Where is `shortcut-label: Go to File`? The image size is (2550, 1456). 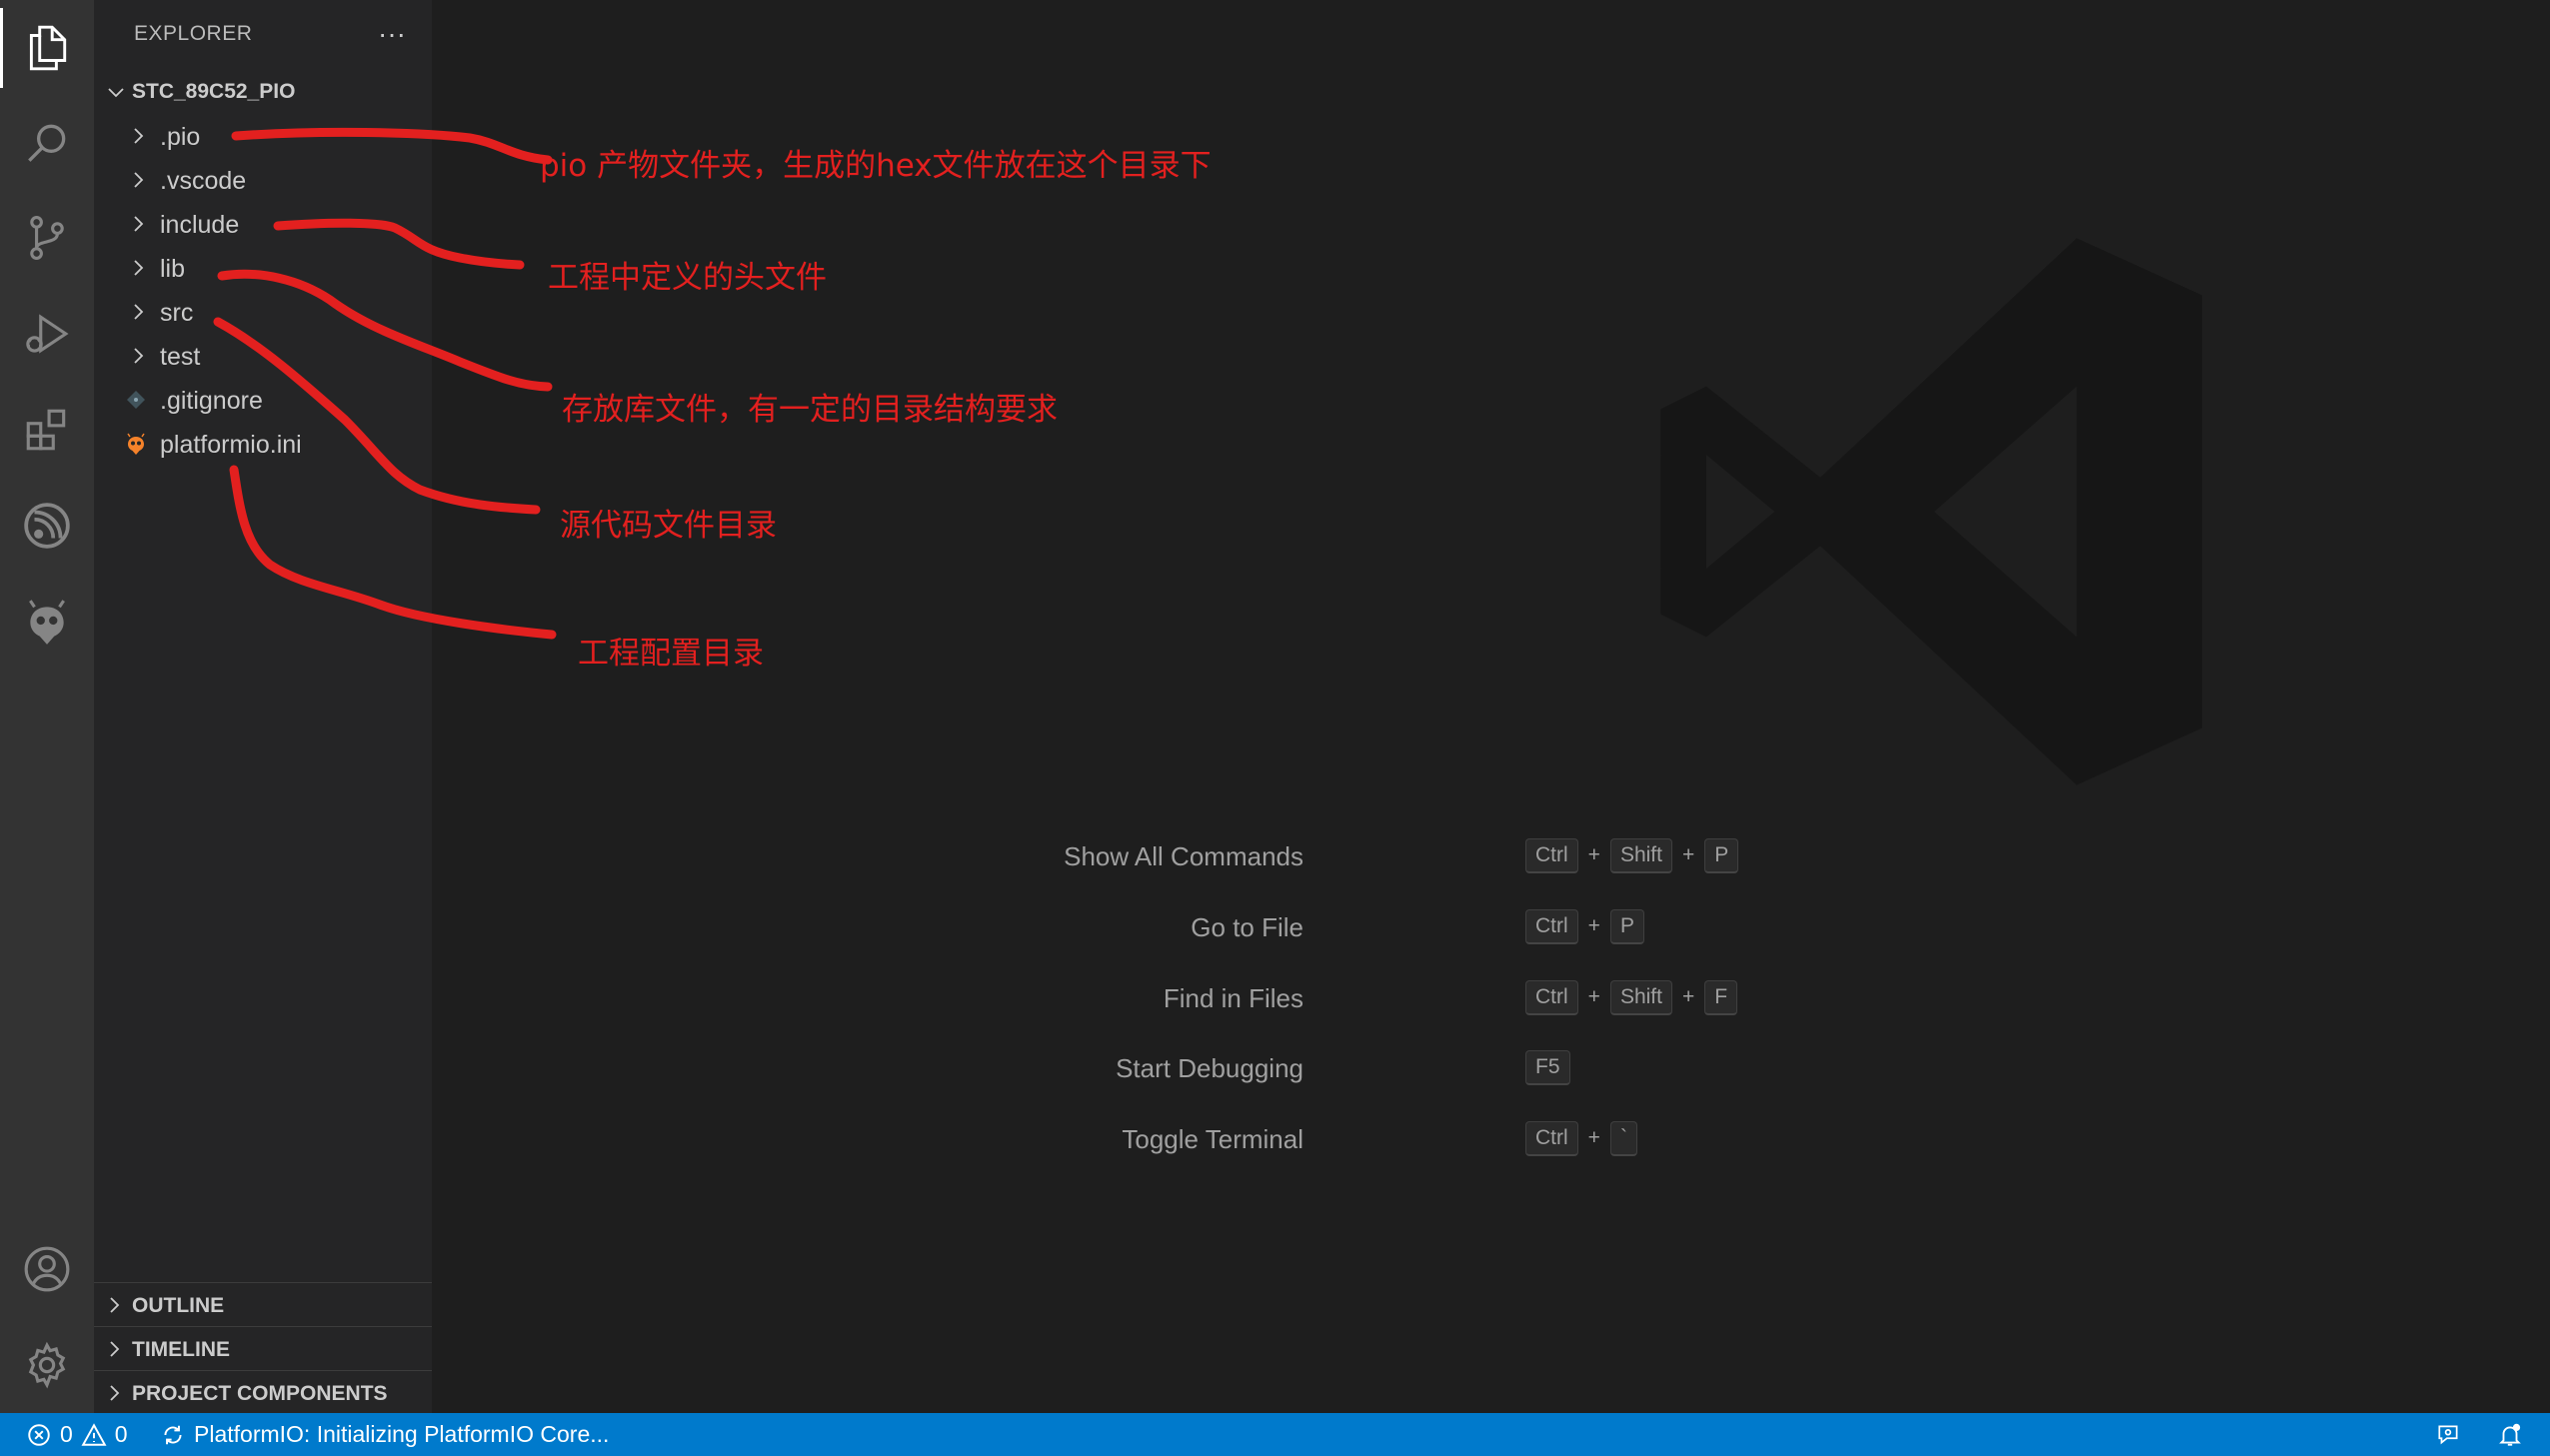 shortcut-label: Go to File is located at coordinates (1247, 927).